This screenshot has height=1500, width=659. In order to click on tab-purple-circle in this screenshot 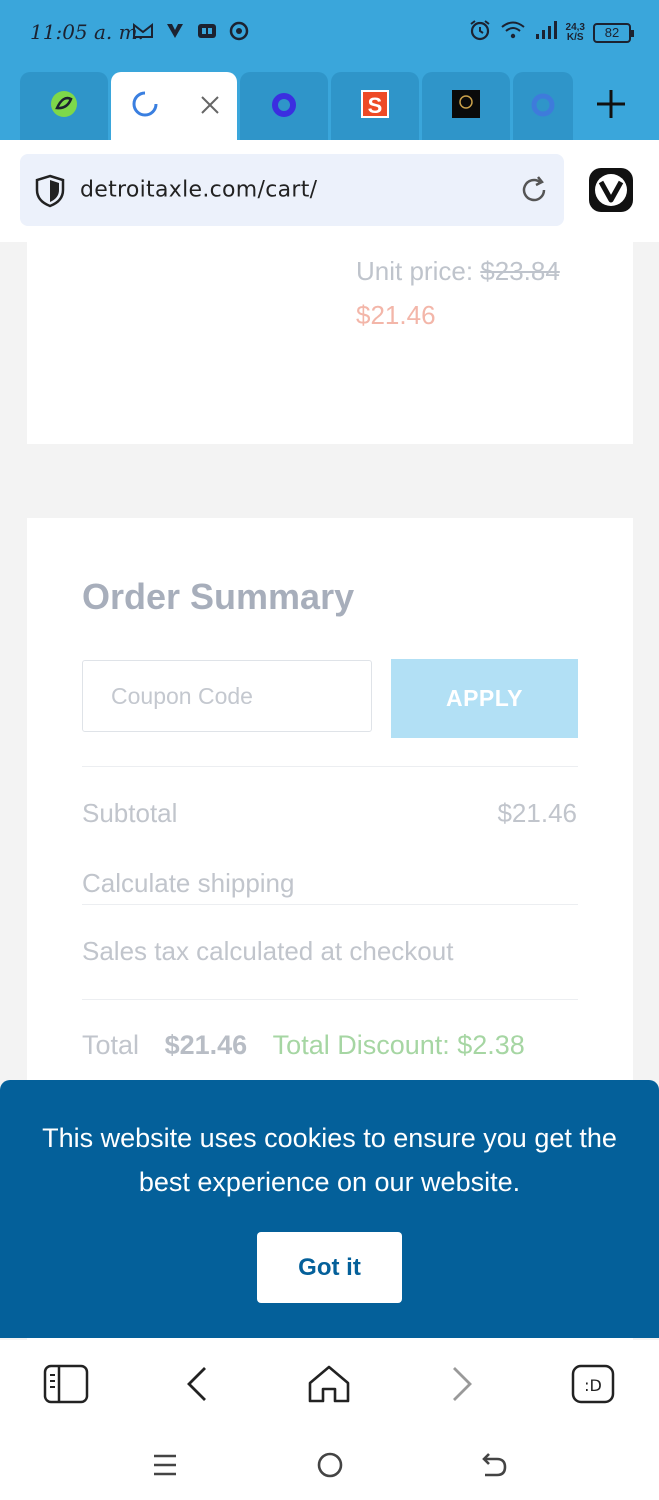, I will do `click(284, 106)`.